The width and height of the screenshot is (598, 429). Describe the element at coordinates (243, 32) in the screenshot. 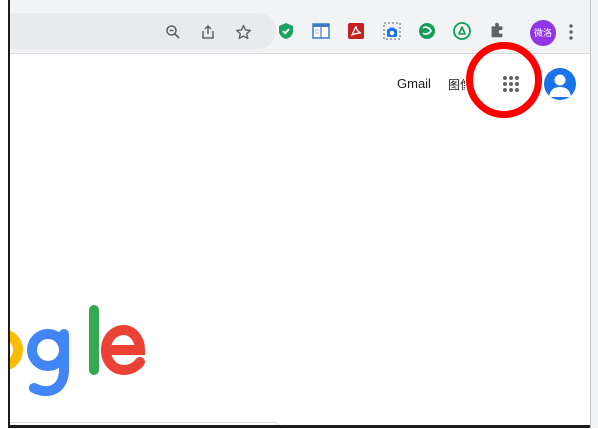

I see `bookmark-star-icon` at that location.